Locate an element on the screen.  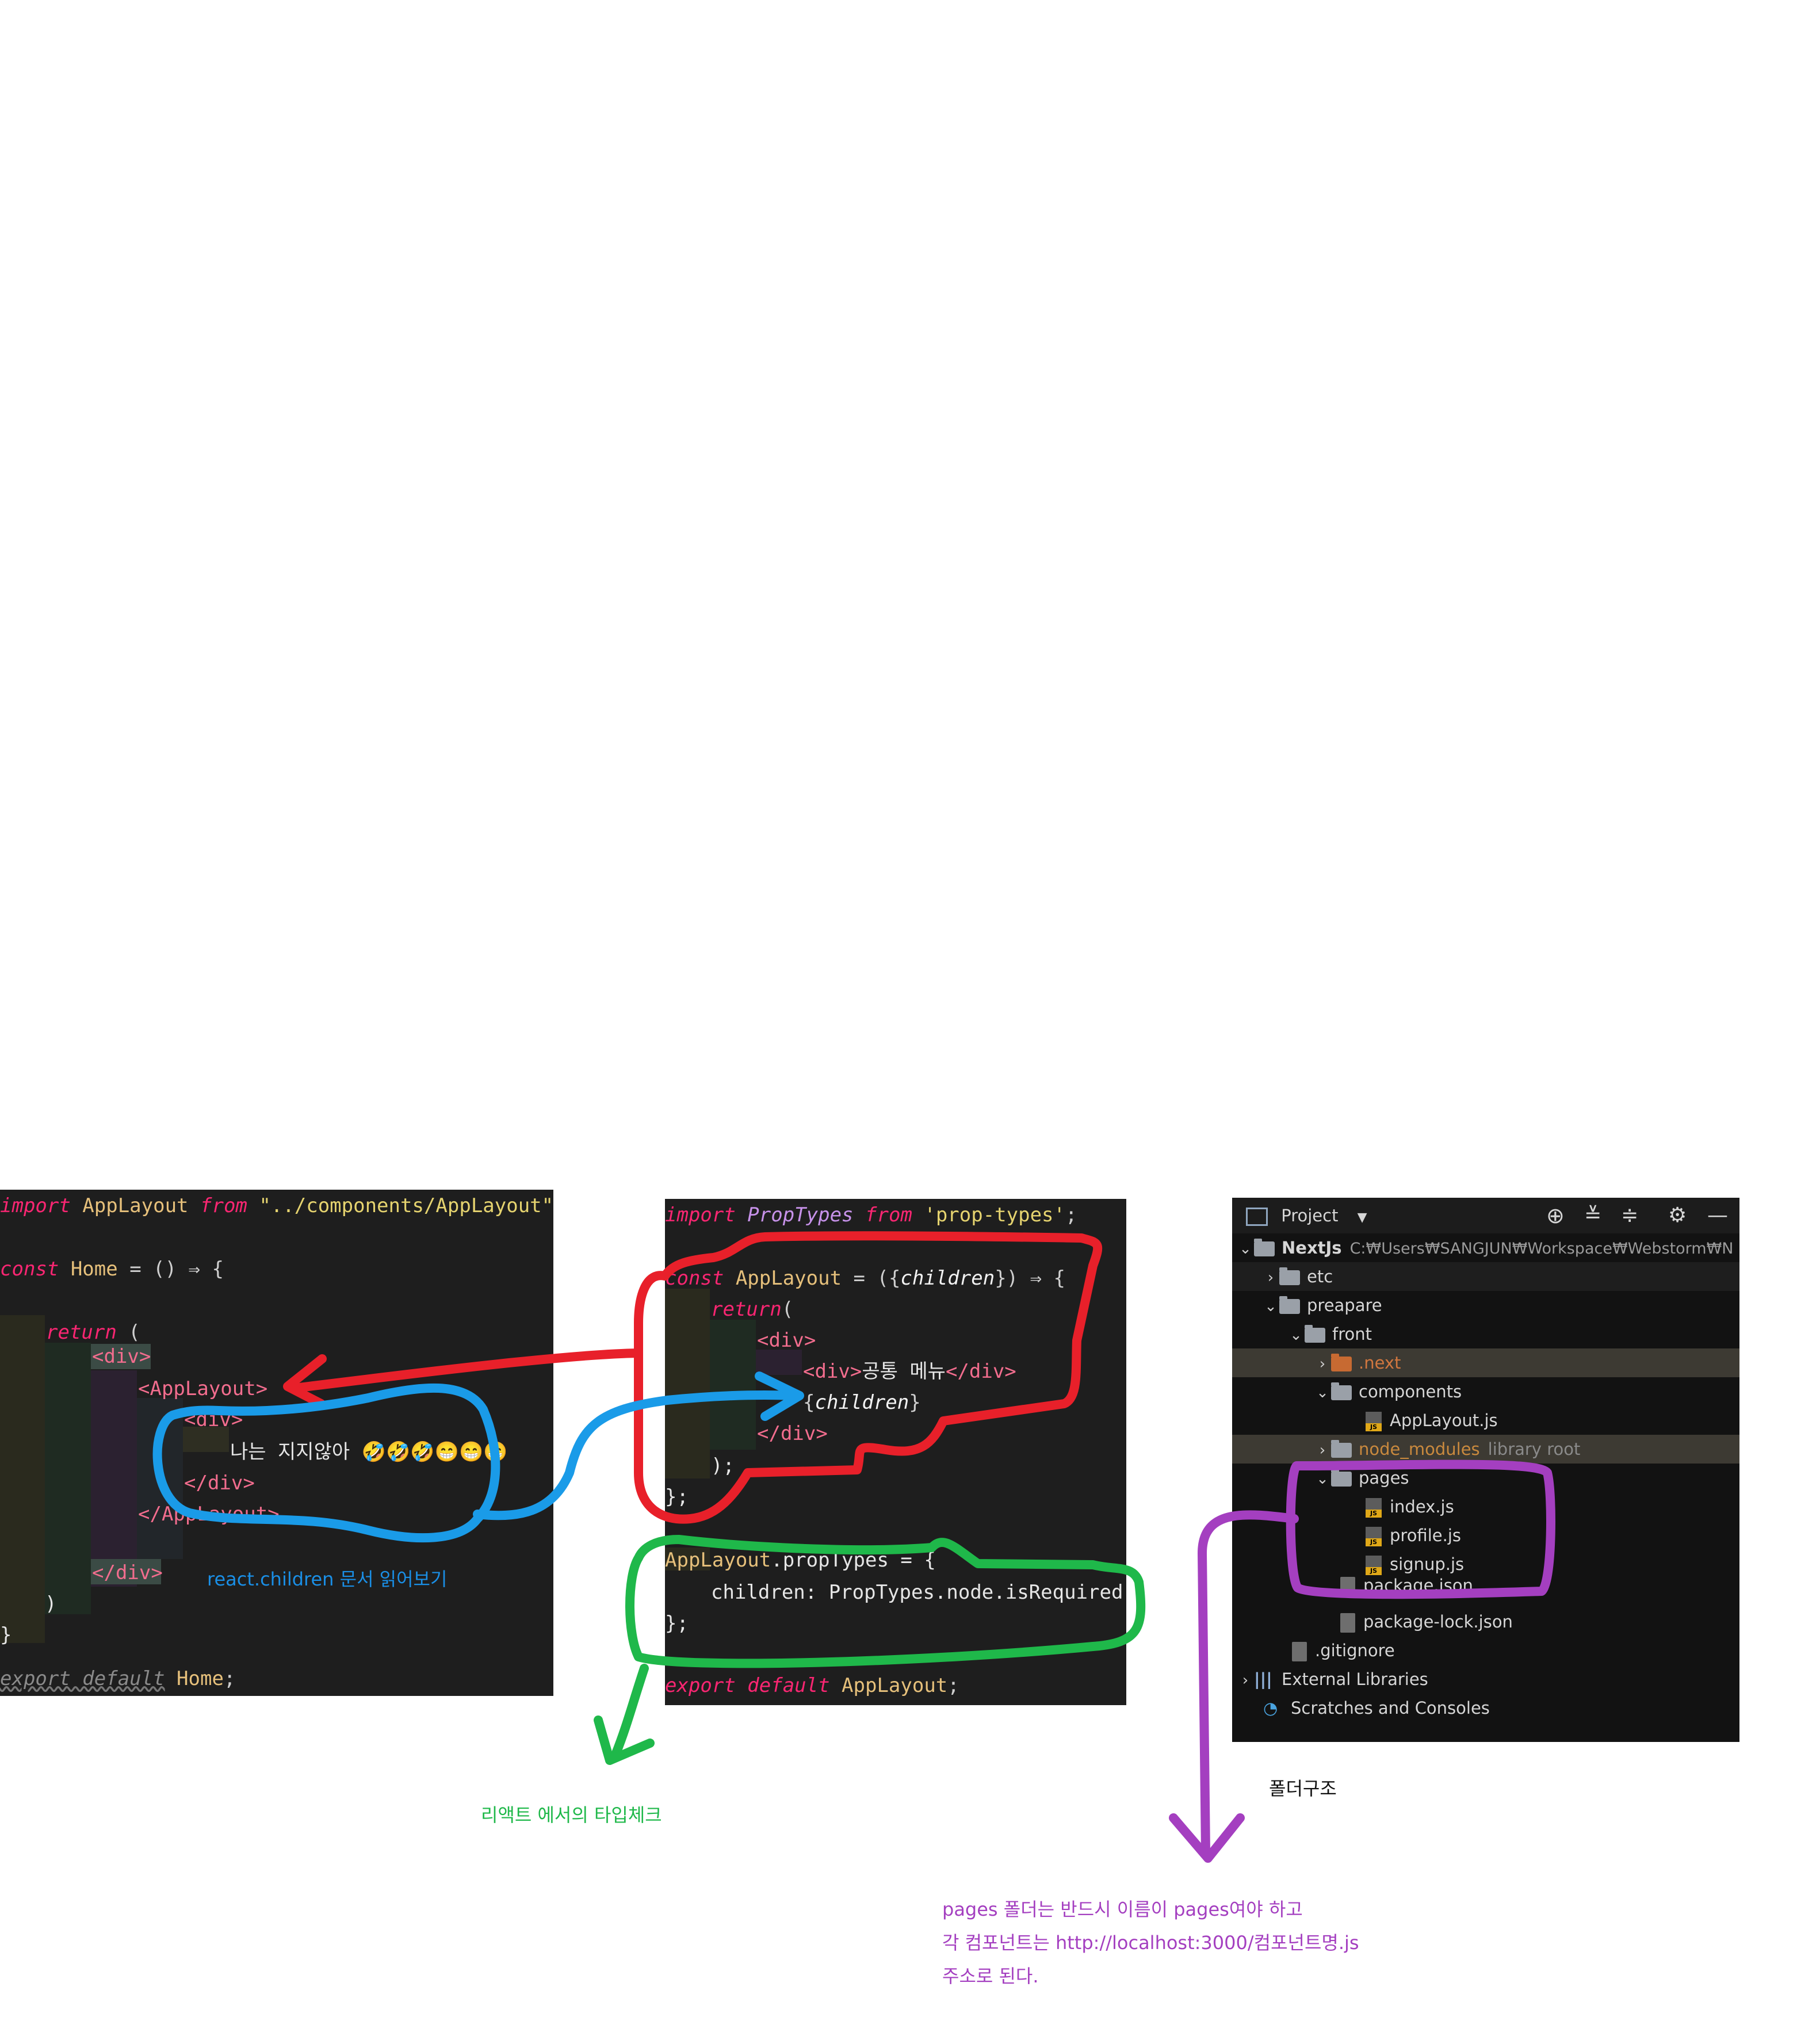
code-line-8: </div> is located at coordinates (220, 1483).